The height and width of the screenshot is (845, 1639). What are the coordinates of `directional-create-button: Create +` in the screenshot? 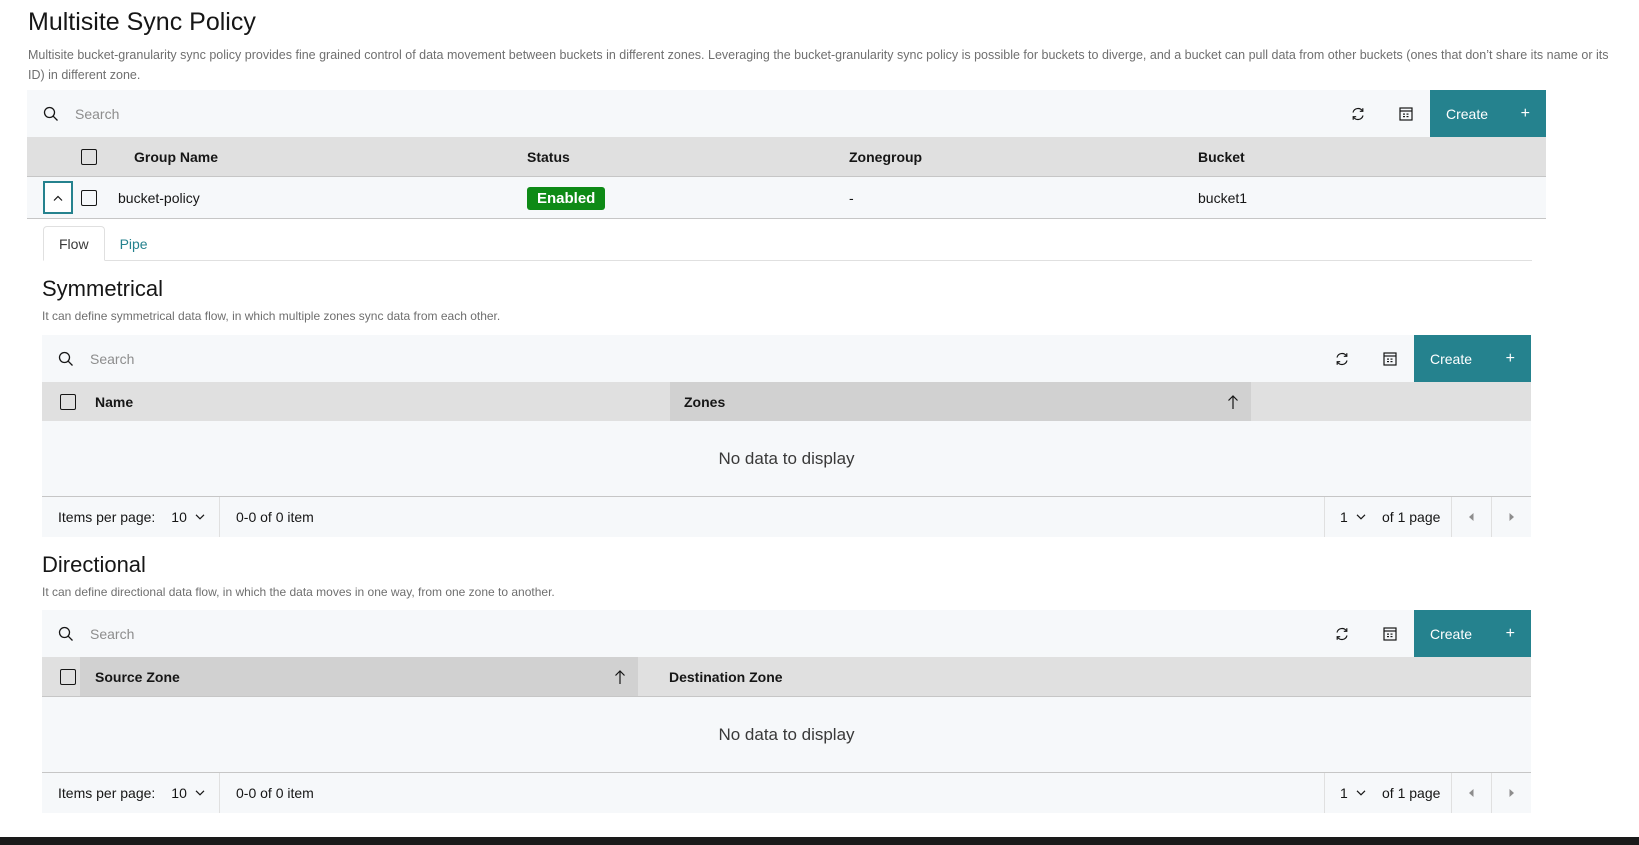 It's located at (1472, 634).